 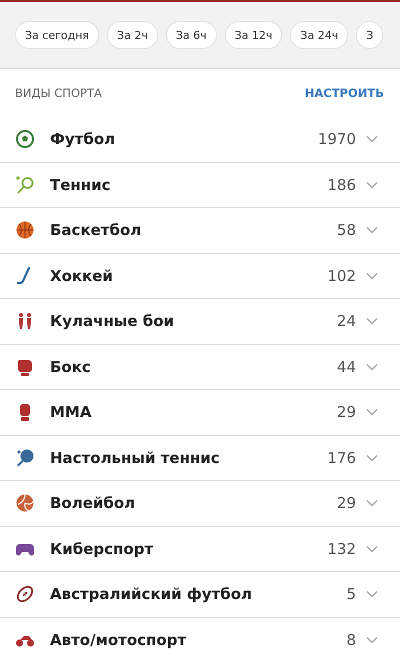 I want to click on sport-name: Футбол, so click(x=83, y=139).